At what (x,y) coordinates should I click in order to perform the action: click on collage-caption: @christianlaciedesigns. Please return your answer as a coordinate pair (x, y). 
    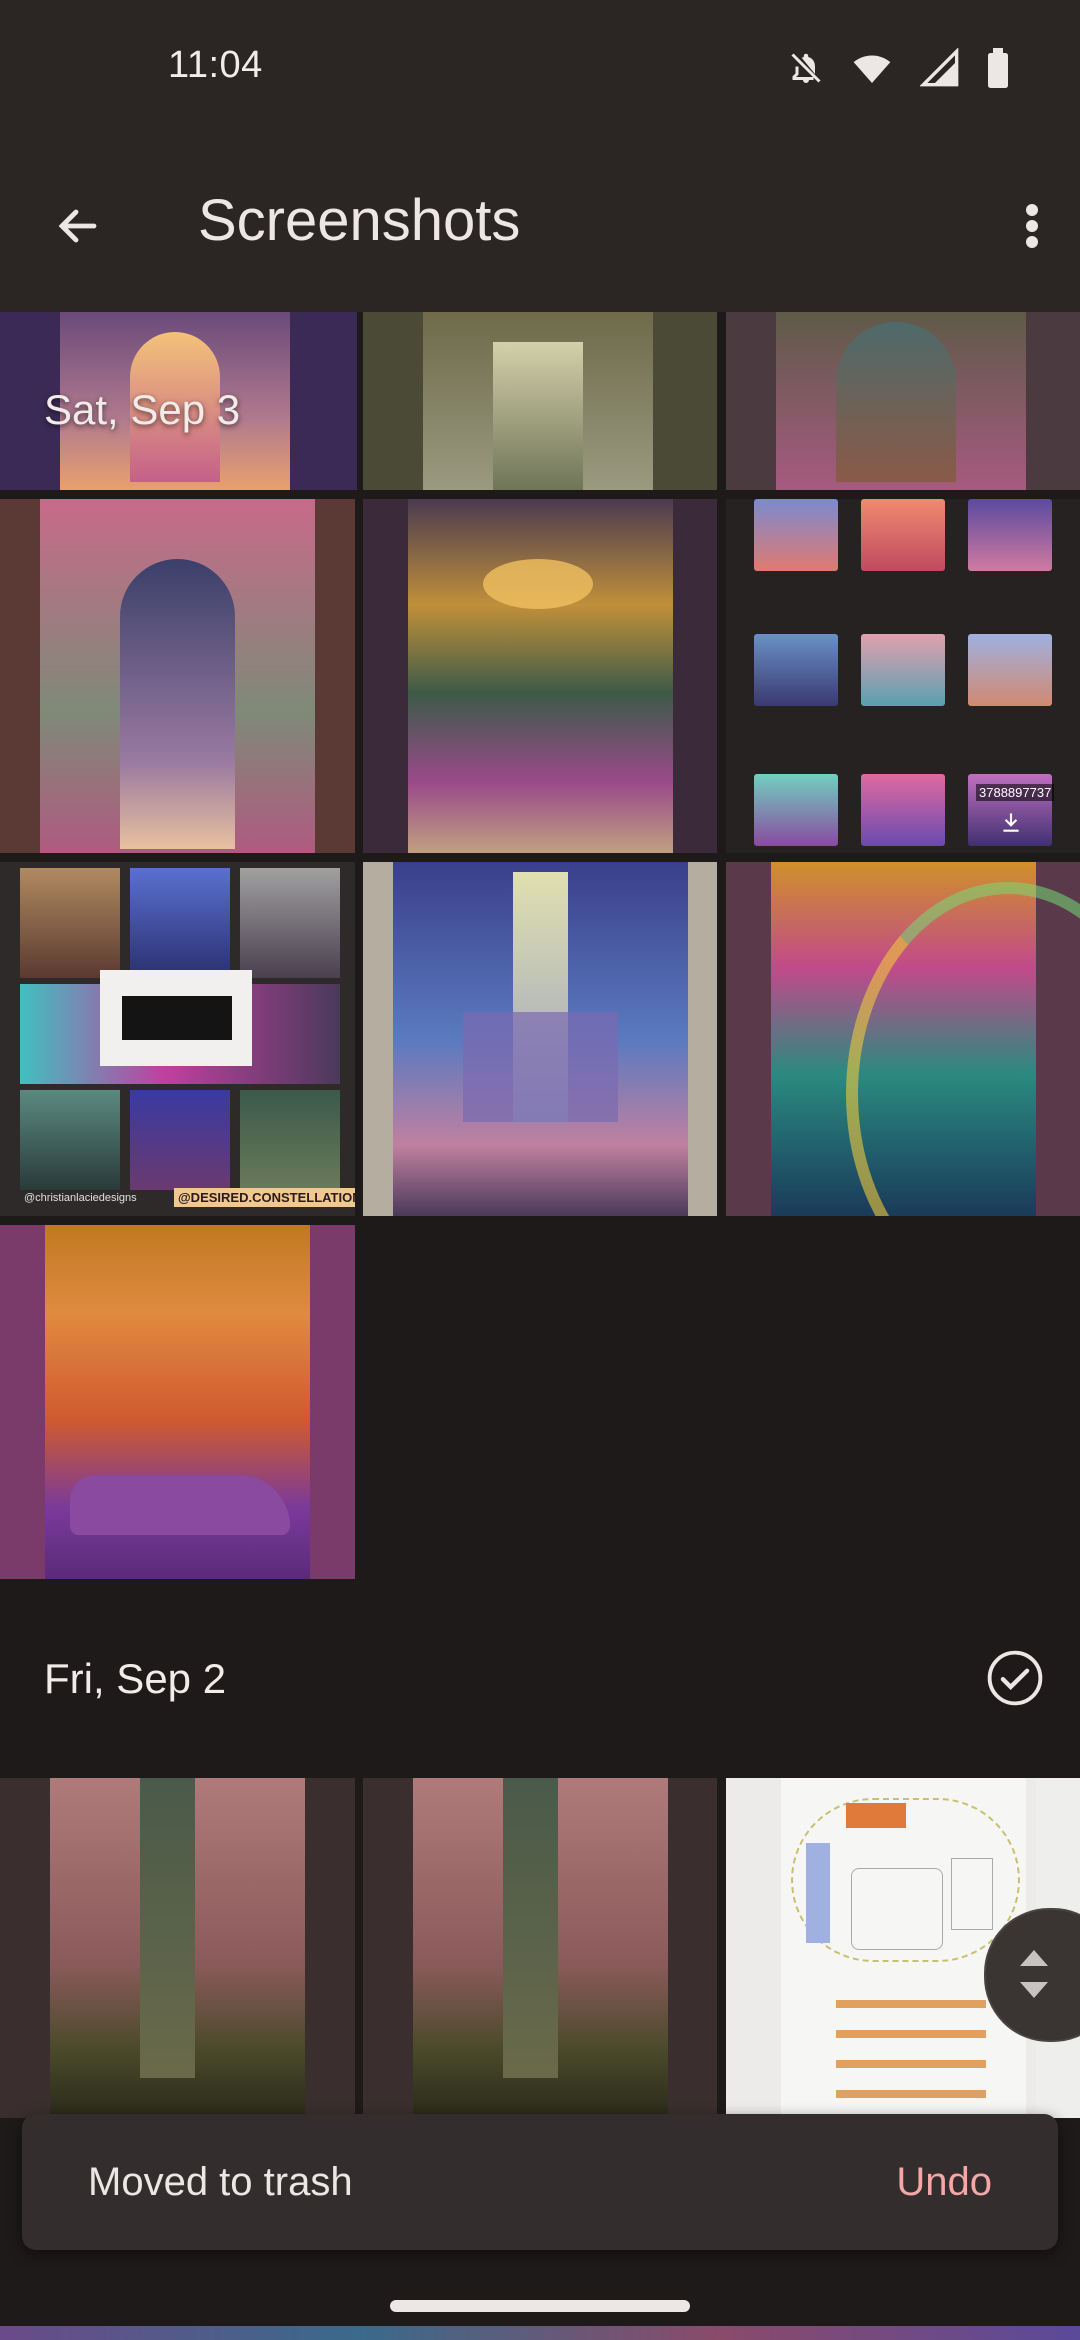
    Looking at the image, I should click on (80, 1198).